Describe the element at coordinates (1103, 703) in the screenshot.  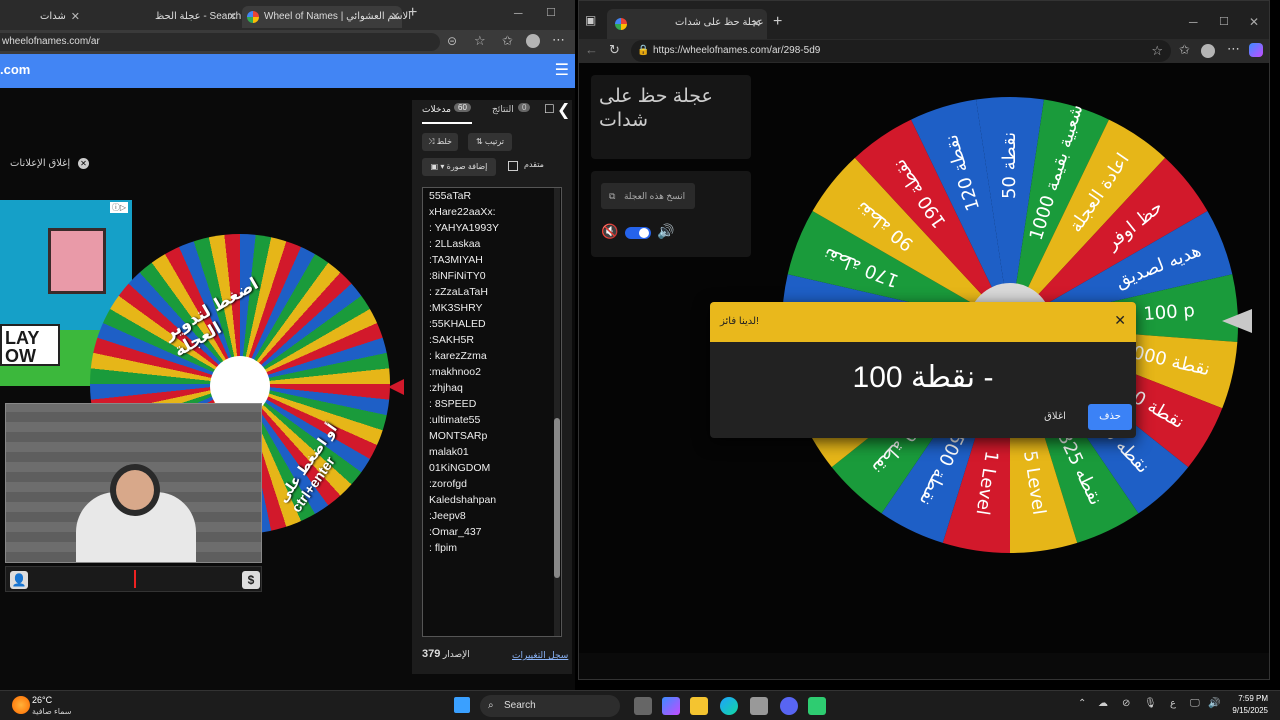
I see `app-tray-icon: ☁` at that location.